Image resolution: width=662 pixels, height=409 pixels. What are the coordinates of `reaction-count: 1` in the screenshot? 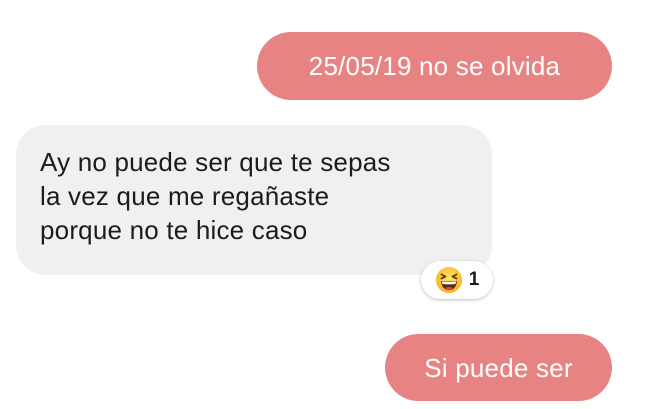 It's located at (474, 279).